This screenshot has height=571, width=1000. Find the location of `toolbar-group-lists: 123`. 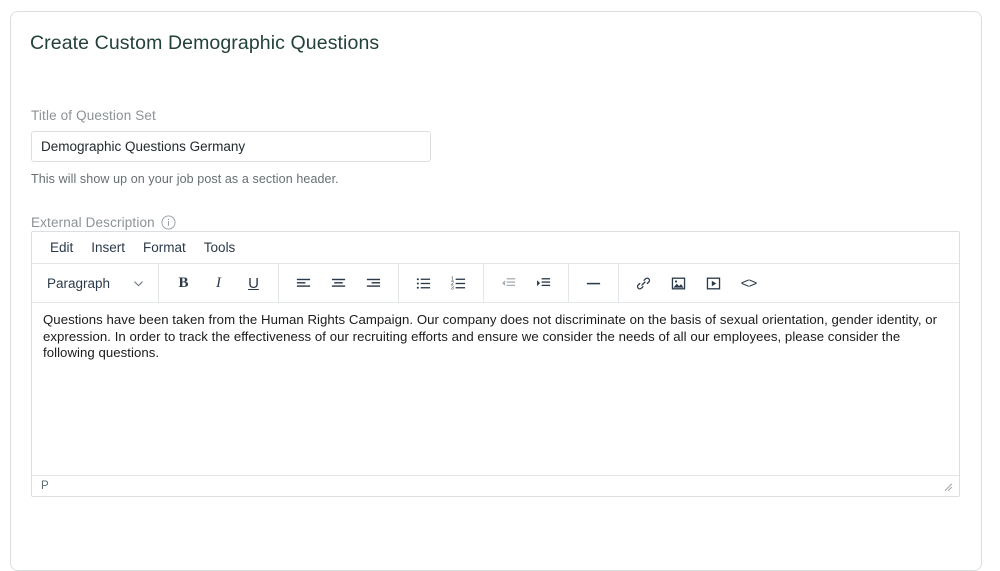

toolbar-group-lists: 123 is located at coordinates (441, 283).